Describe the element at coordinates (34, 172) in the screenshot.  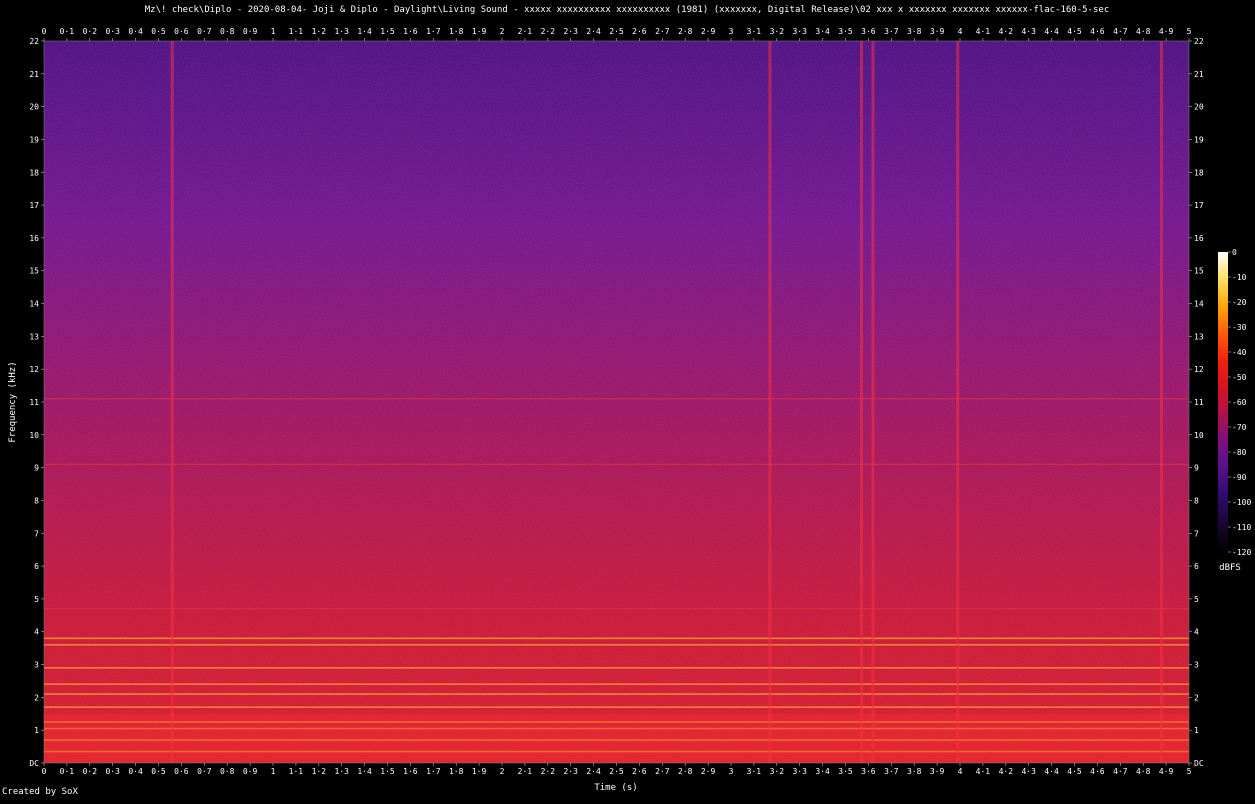
I see `y-tick-label-left: 18` at that location.